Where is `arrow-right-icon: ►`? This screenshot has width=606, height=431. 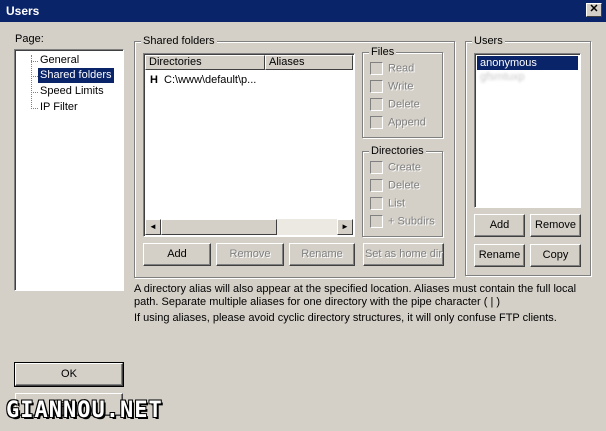 arrow-right-icon: ► is located at coordinates (345, 226).